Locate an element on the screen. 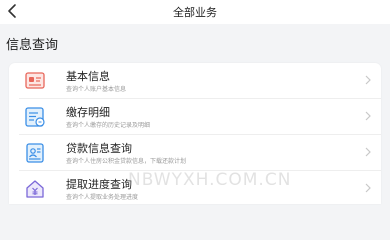 The image size is (390, 240). id-card-icon is located at coordinates (35, 80).